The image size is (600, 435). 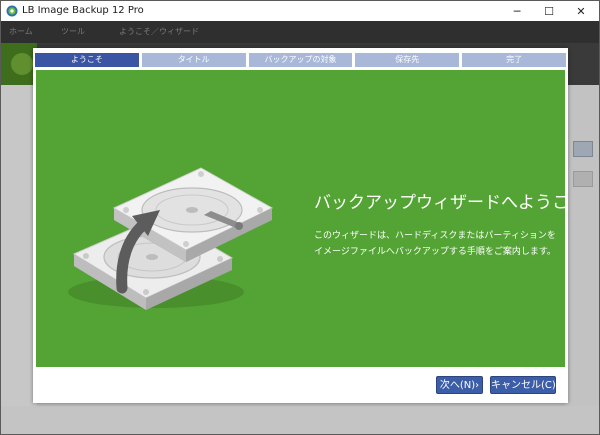 I want to click on window-title: LB Image Backup 12 Pro, so click(x=83, y=10).